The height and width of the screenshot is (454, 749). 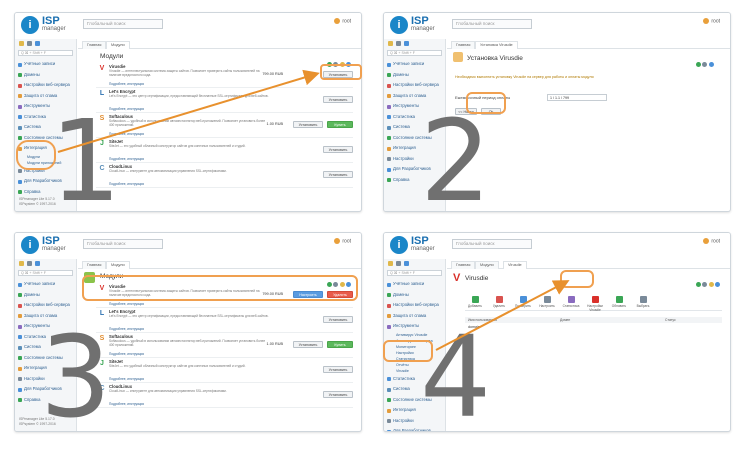 What do you see at coordinates (709, 60) in the screenshot?
I see `title-icons` at bounding box center [709, 60].